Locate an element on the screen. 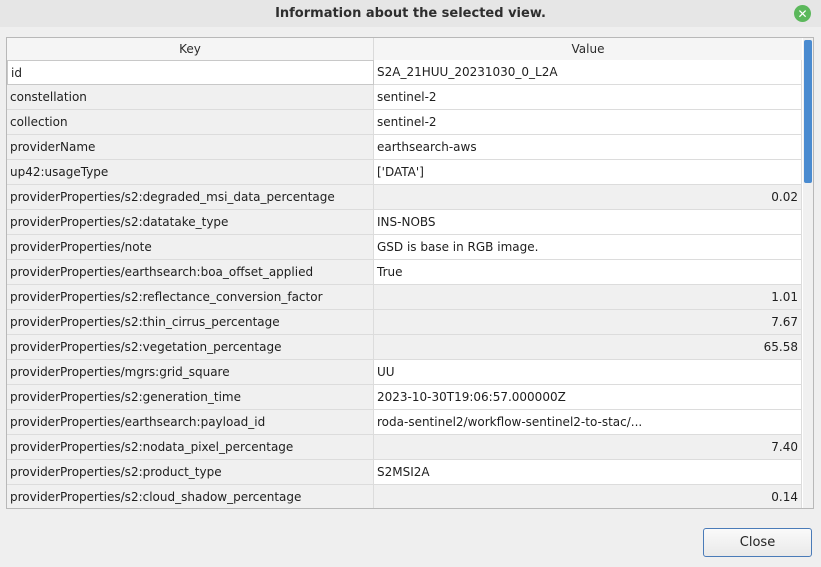 The image size is (821, 567). dialog-titlebar: Information about the selected view. ✕ is located at coordinates (410, 13).